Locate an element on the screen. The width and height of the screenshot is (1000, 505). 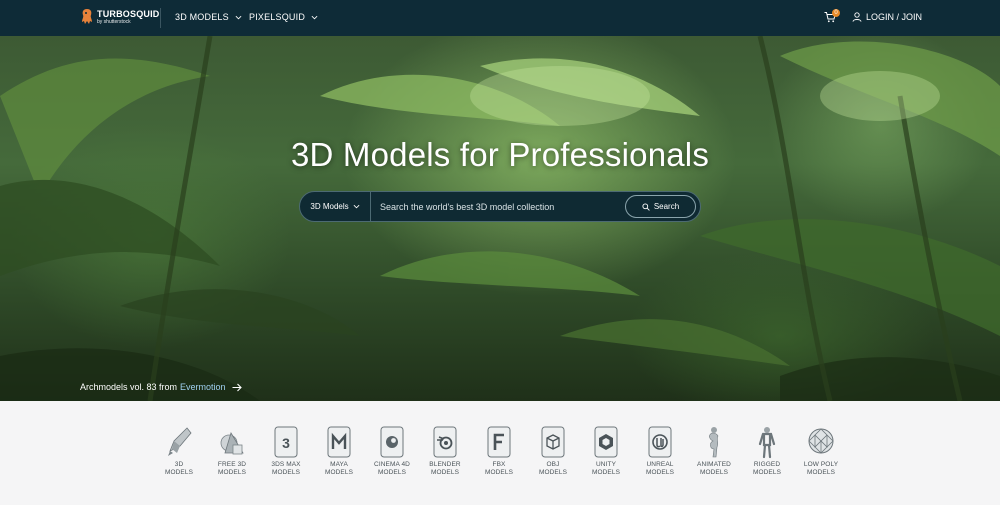
category-low-poly-models: LOW POLY MODELS is located at coordinates (821, 451).